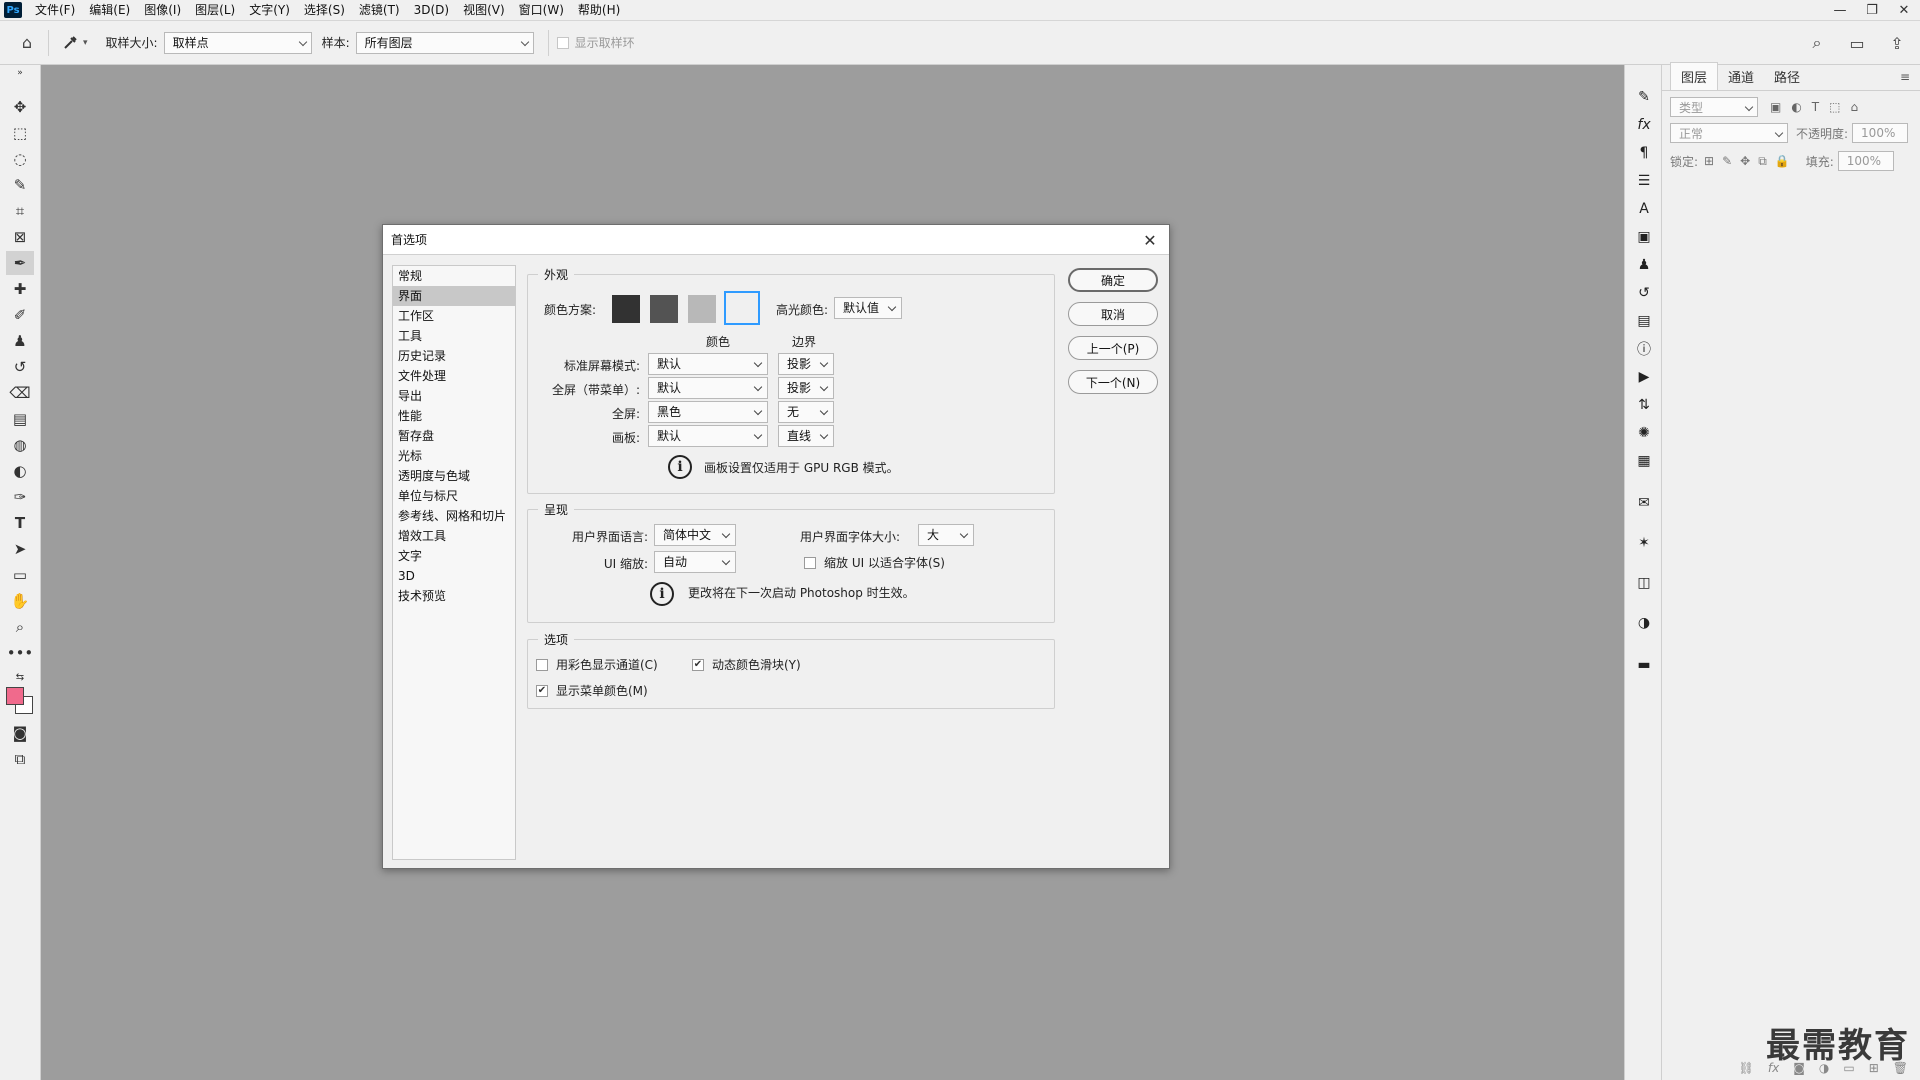 This screenshot has width=1920, height=1080. I want to click on ui-font-size-select: 大, so click(946, 535).